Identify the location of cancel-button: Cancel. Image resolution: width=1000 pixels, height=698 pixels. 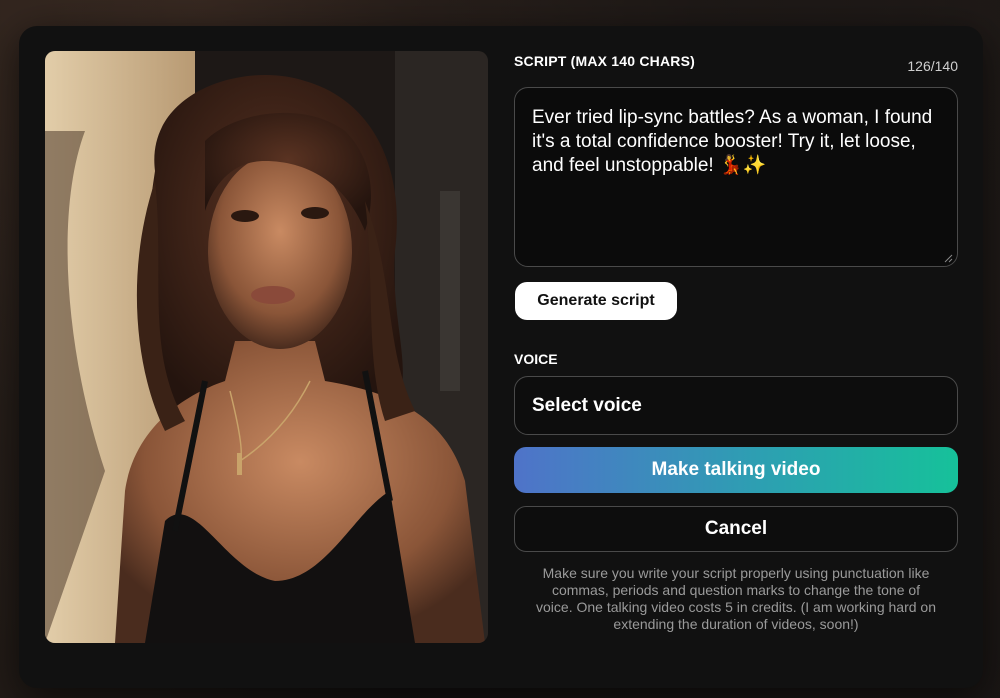
(736, 529).